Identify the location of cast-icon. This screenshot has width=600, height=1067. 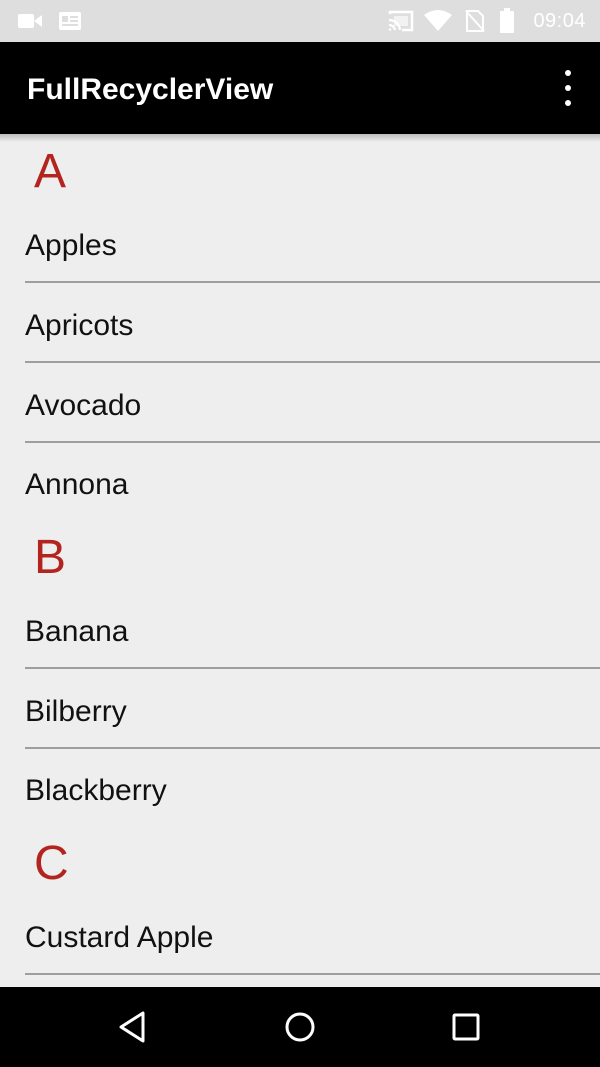
(401, 21).